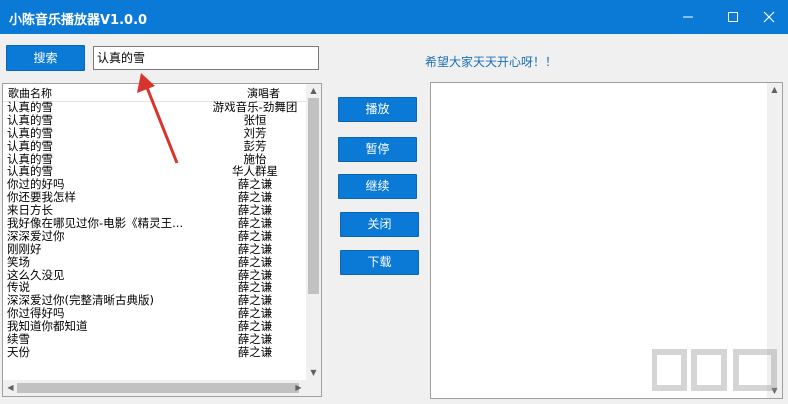 Image resolution: width=788 pixels, height=404 pixels. What do you see at coordinates (158, 118) in the screenshot?
I see `annotation-arrow-icon` at bounding box center [158, 118].